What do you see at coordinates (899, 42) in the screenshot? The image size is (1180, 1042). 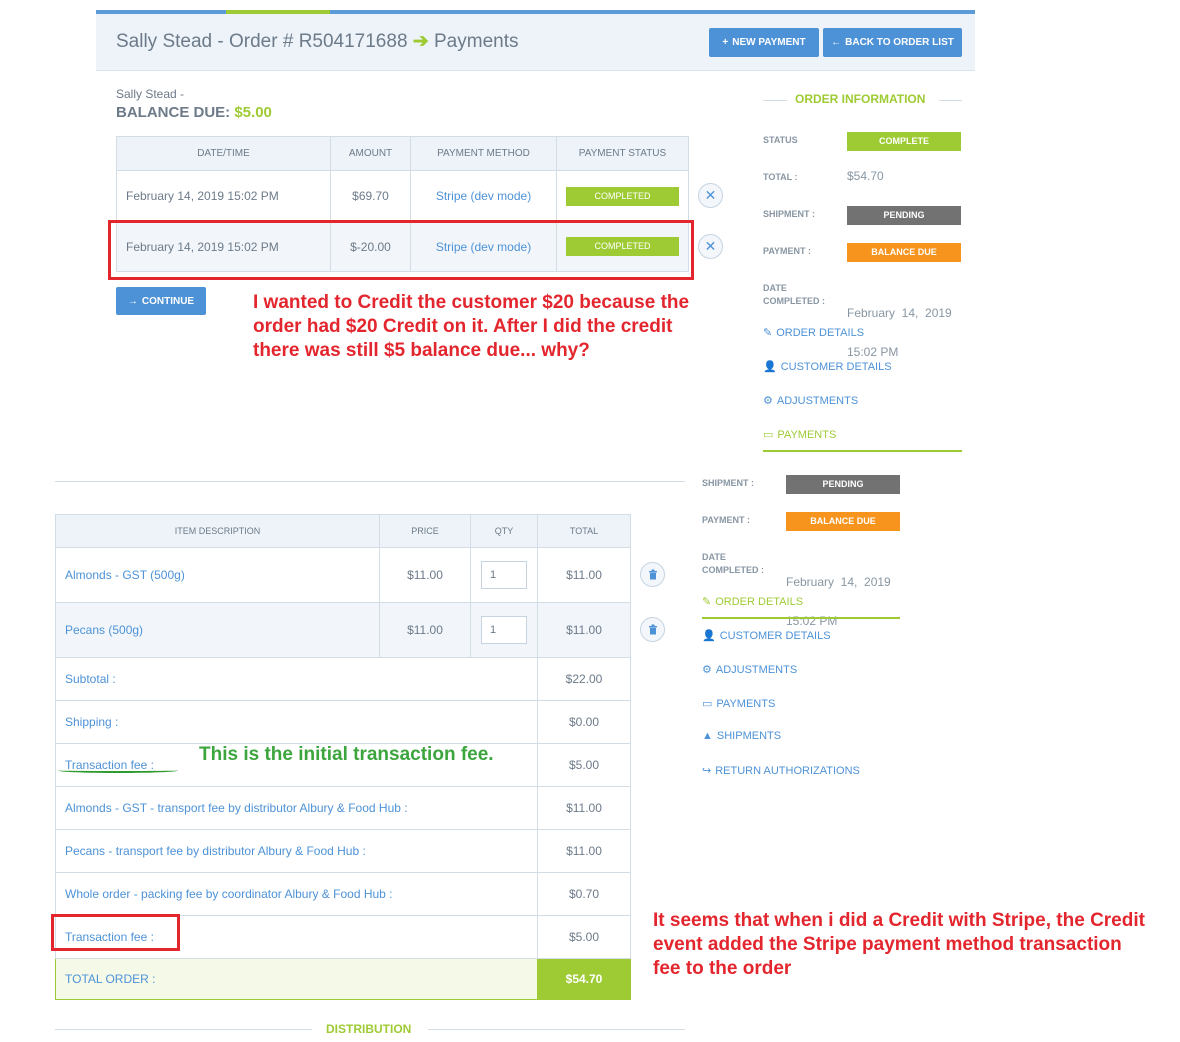 I see `back-to-order-list-label: BACK TO ORDER LIST` at bounding box center [899, 42].